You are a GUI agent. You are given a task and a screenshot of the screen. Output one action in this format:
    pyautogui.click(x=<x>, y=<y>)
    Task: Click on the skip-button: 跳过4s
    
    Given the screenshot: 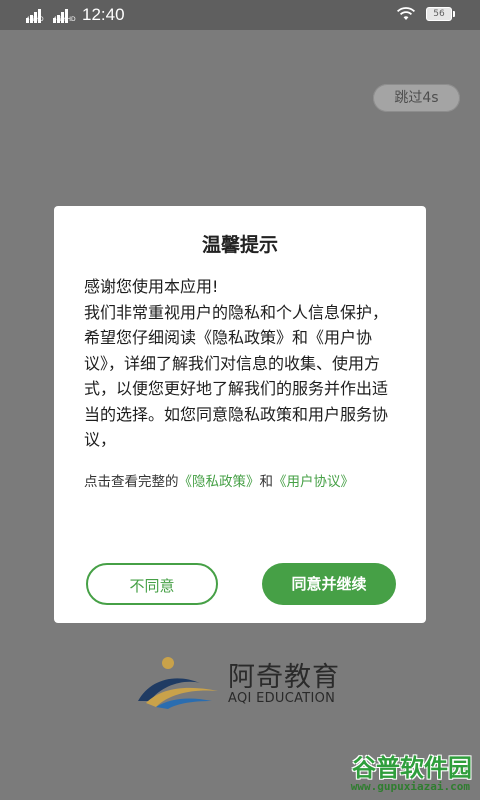 What is the action you would take?
    pyautogui.click(x=416, y=98)
    